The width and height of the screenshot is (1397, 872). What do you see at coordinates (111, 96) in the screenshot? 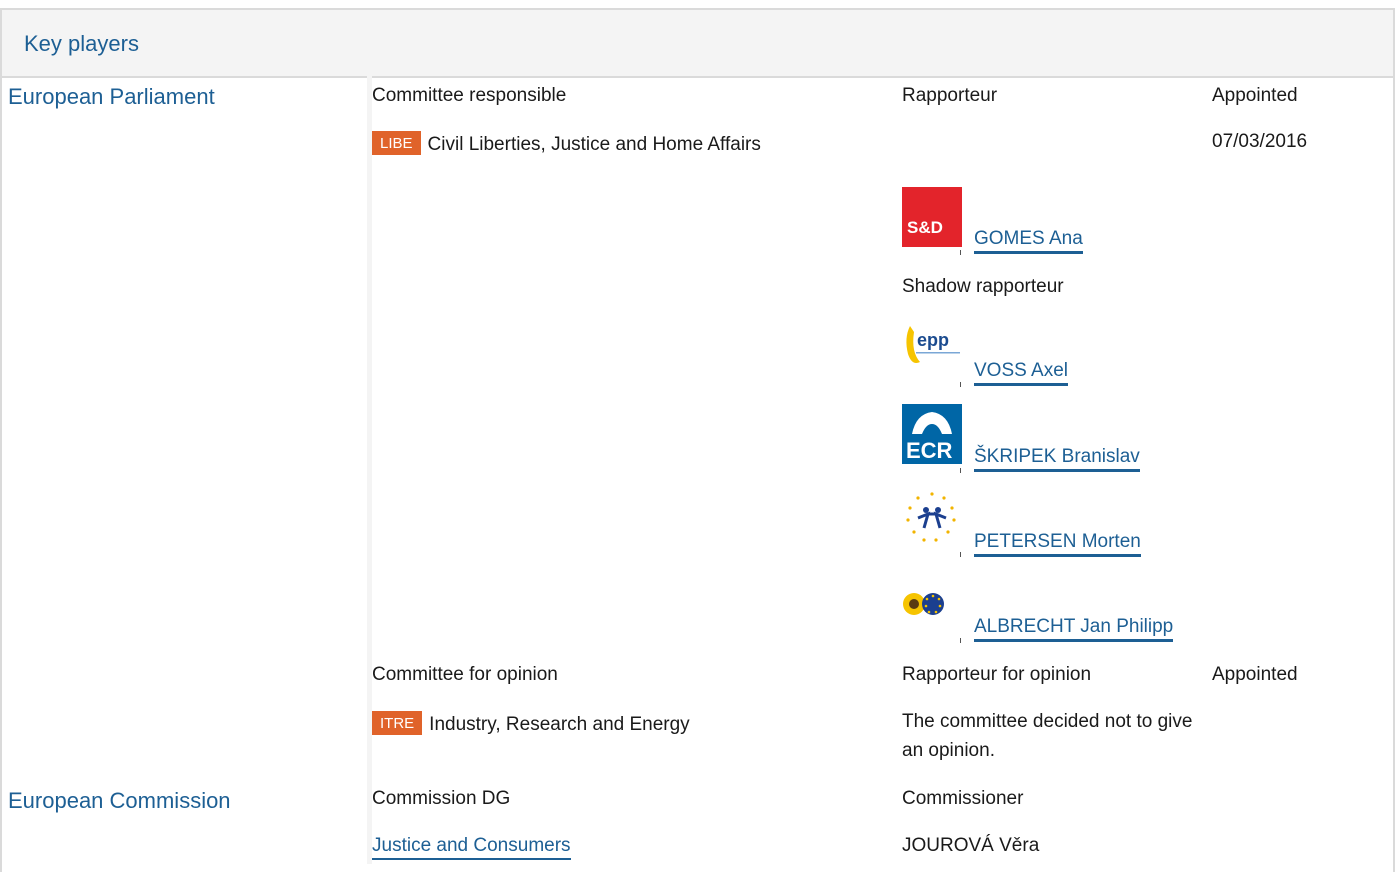
I see `institution-parliament: European Parliament` at bounding box center [111, 96].